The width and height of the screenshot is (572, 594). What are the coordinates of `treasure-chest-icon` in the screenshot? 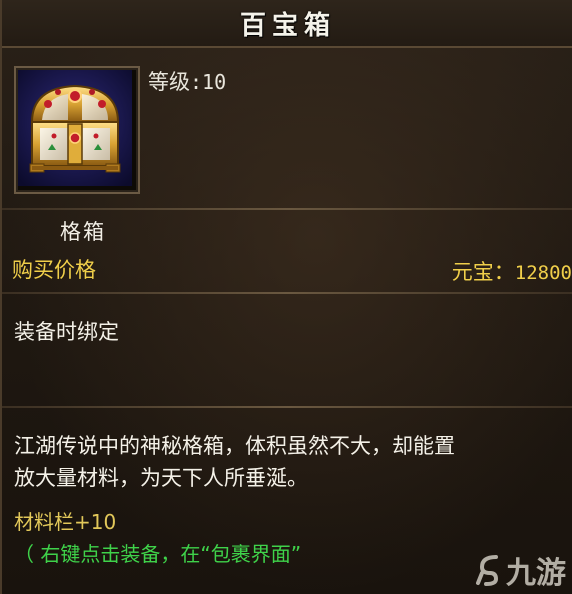 It's located at (75, 128).